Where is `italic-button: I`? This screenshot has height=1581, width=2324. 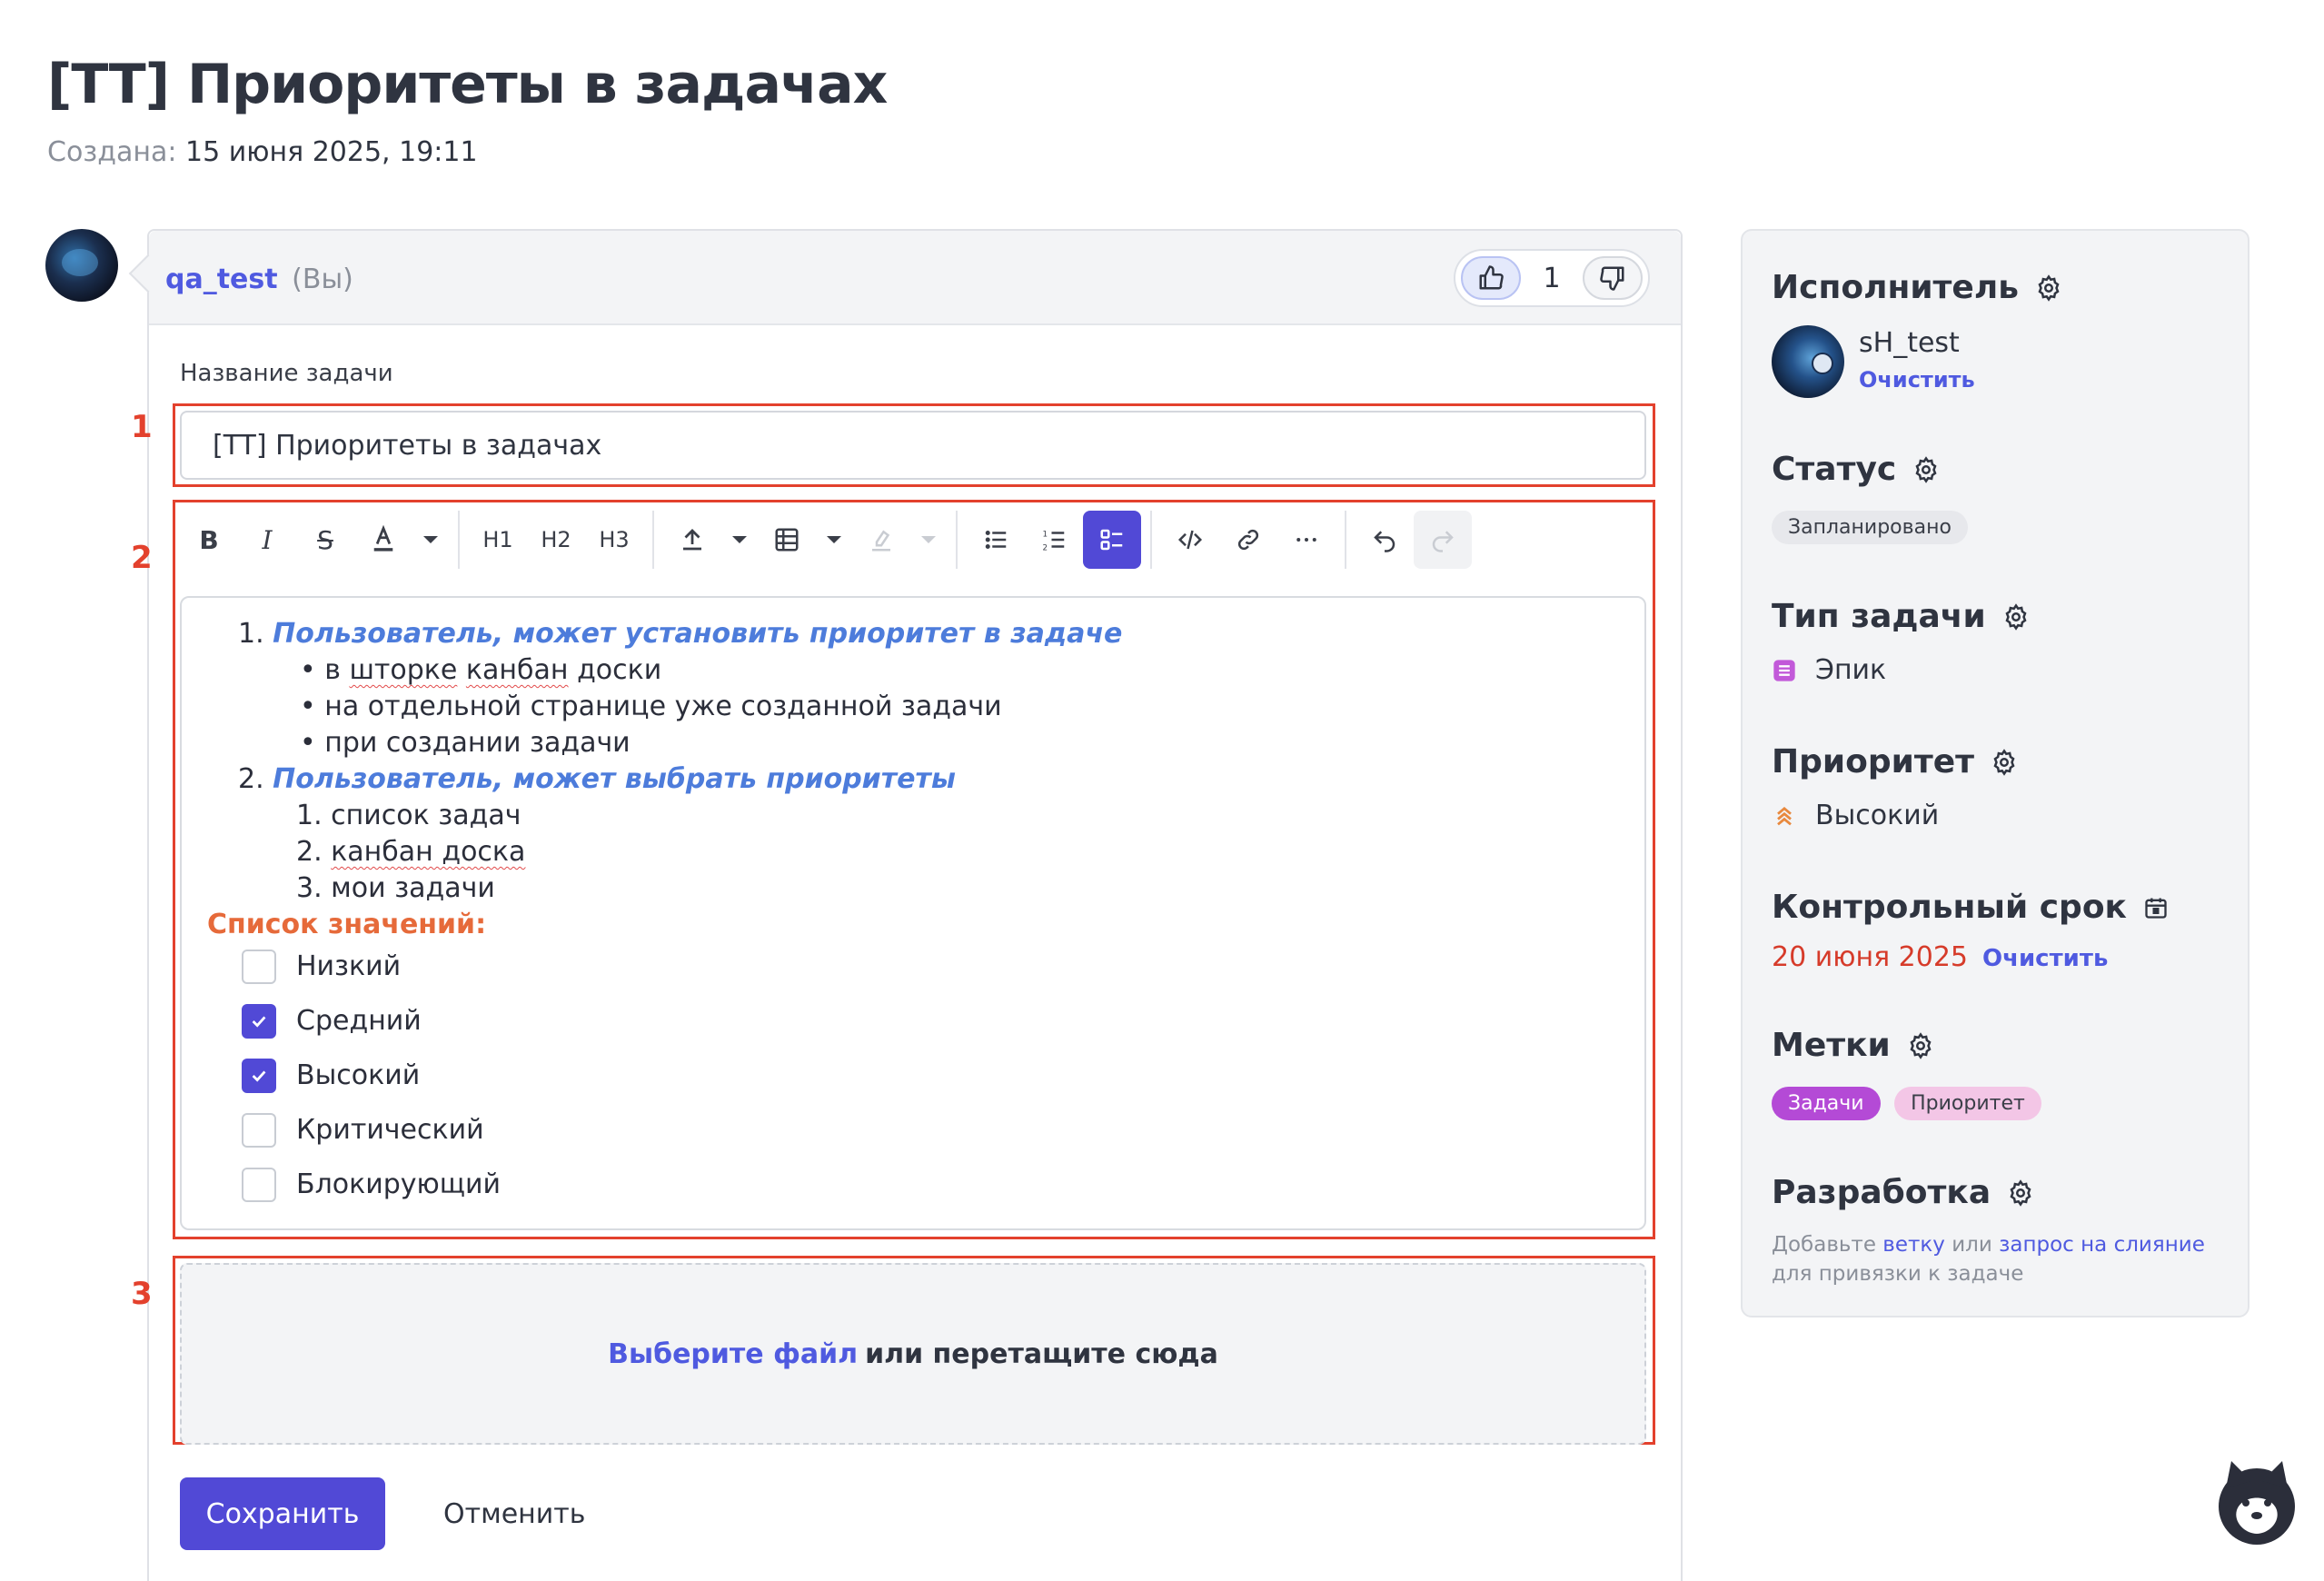
italic-button: I is located at coordinates (267, 540).